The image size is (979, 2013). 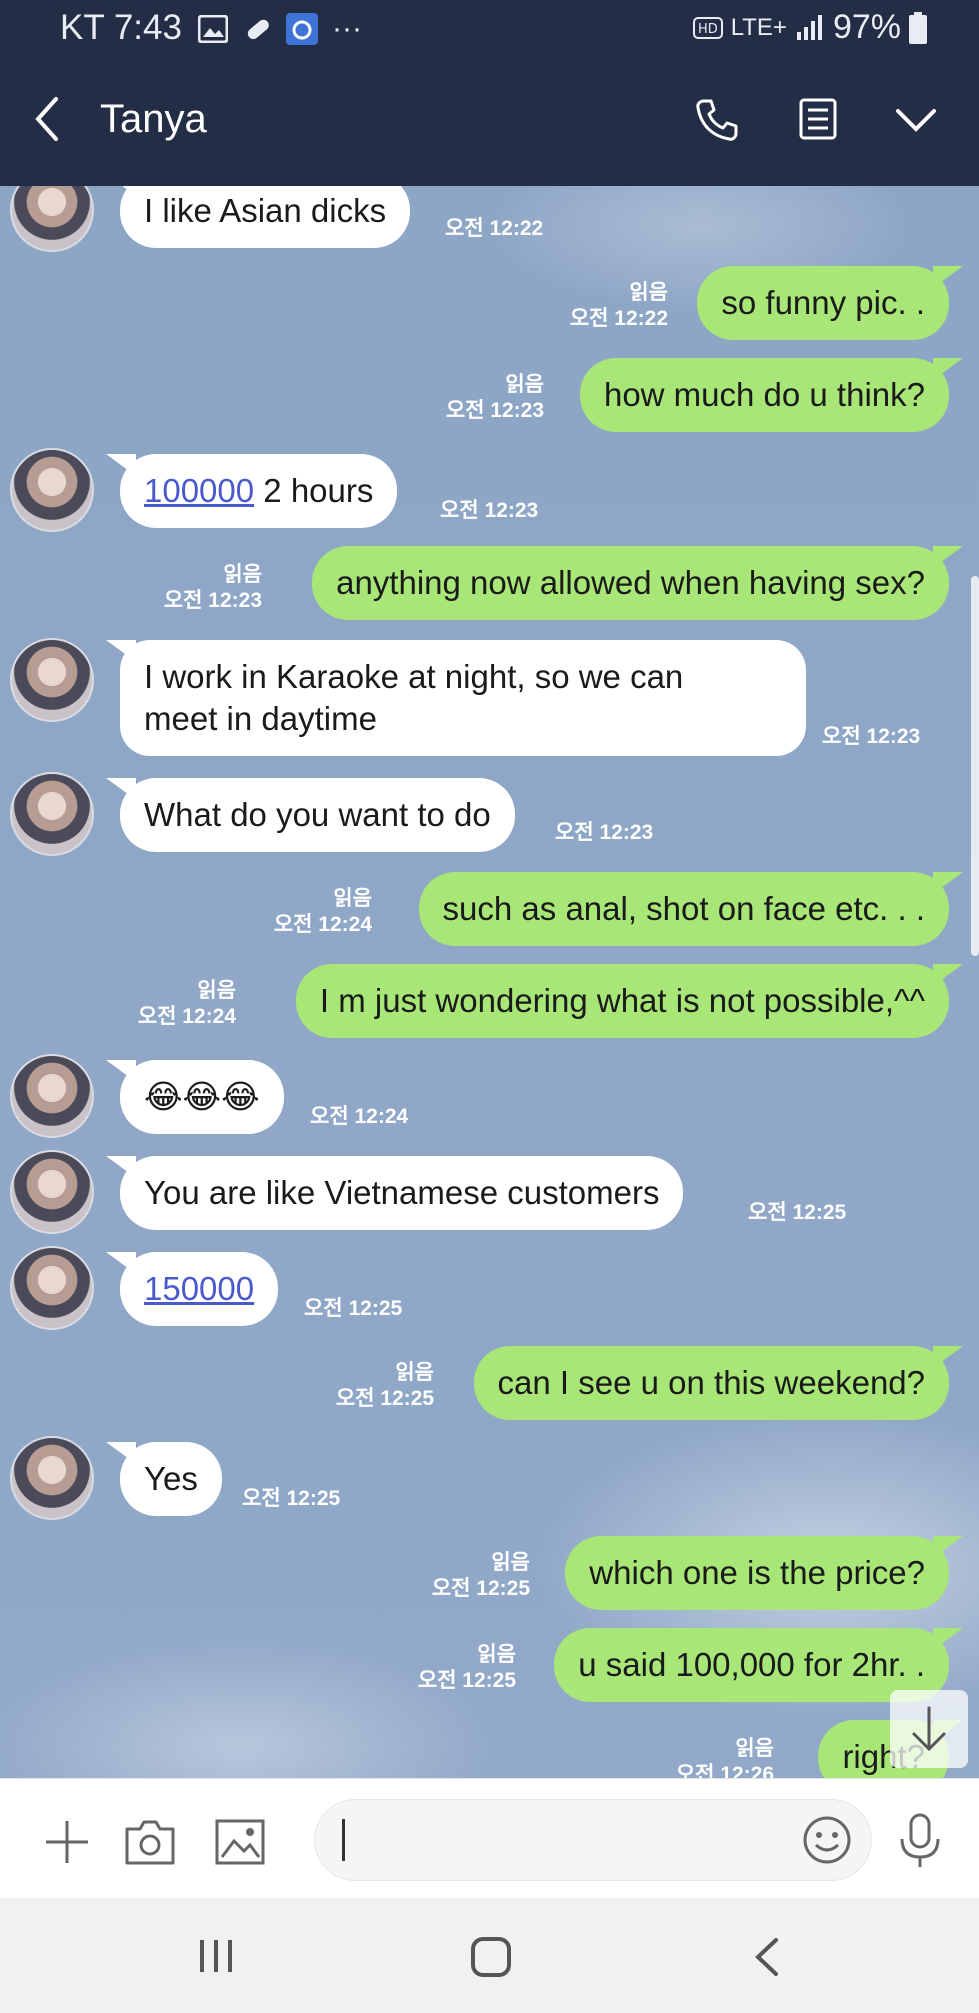 I want to click on pill-notification-icon, so click(x=258, y=29).